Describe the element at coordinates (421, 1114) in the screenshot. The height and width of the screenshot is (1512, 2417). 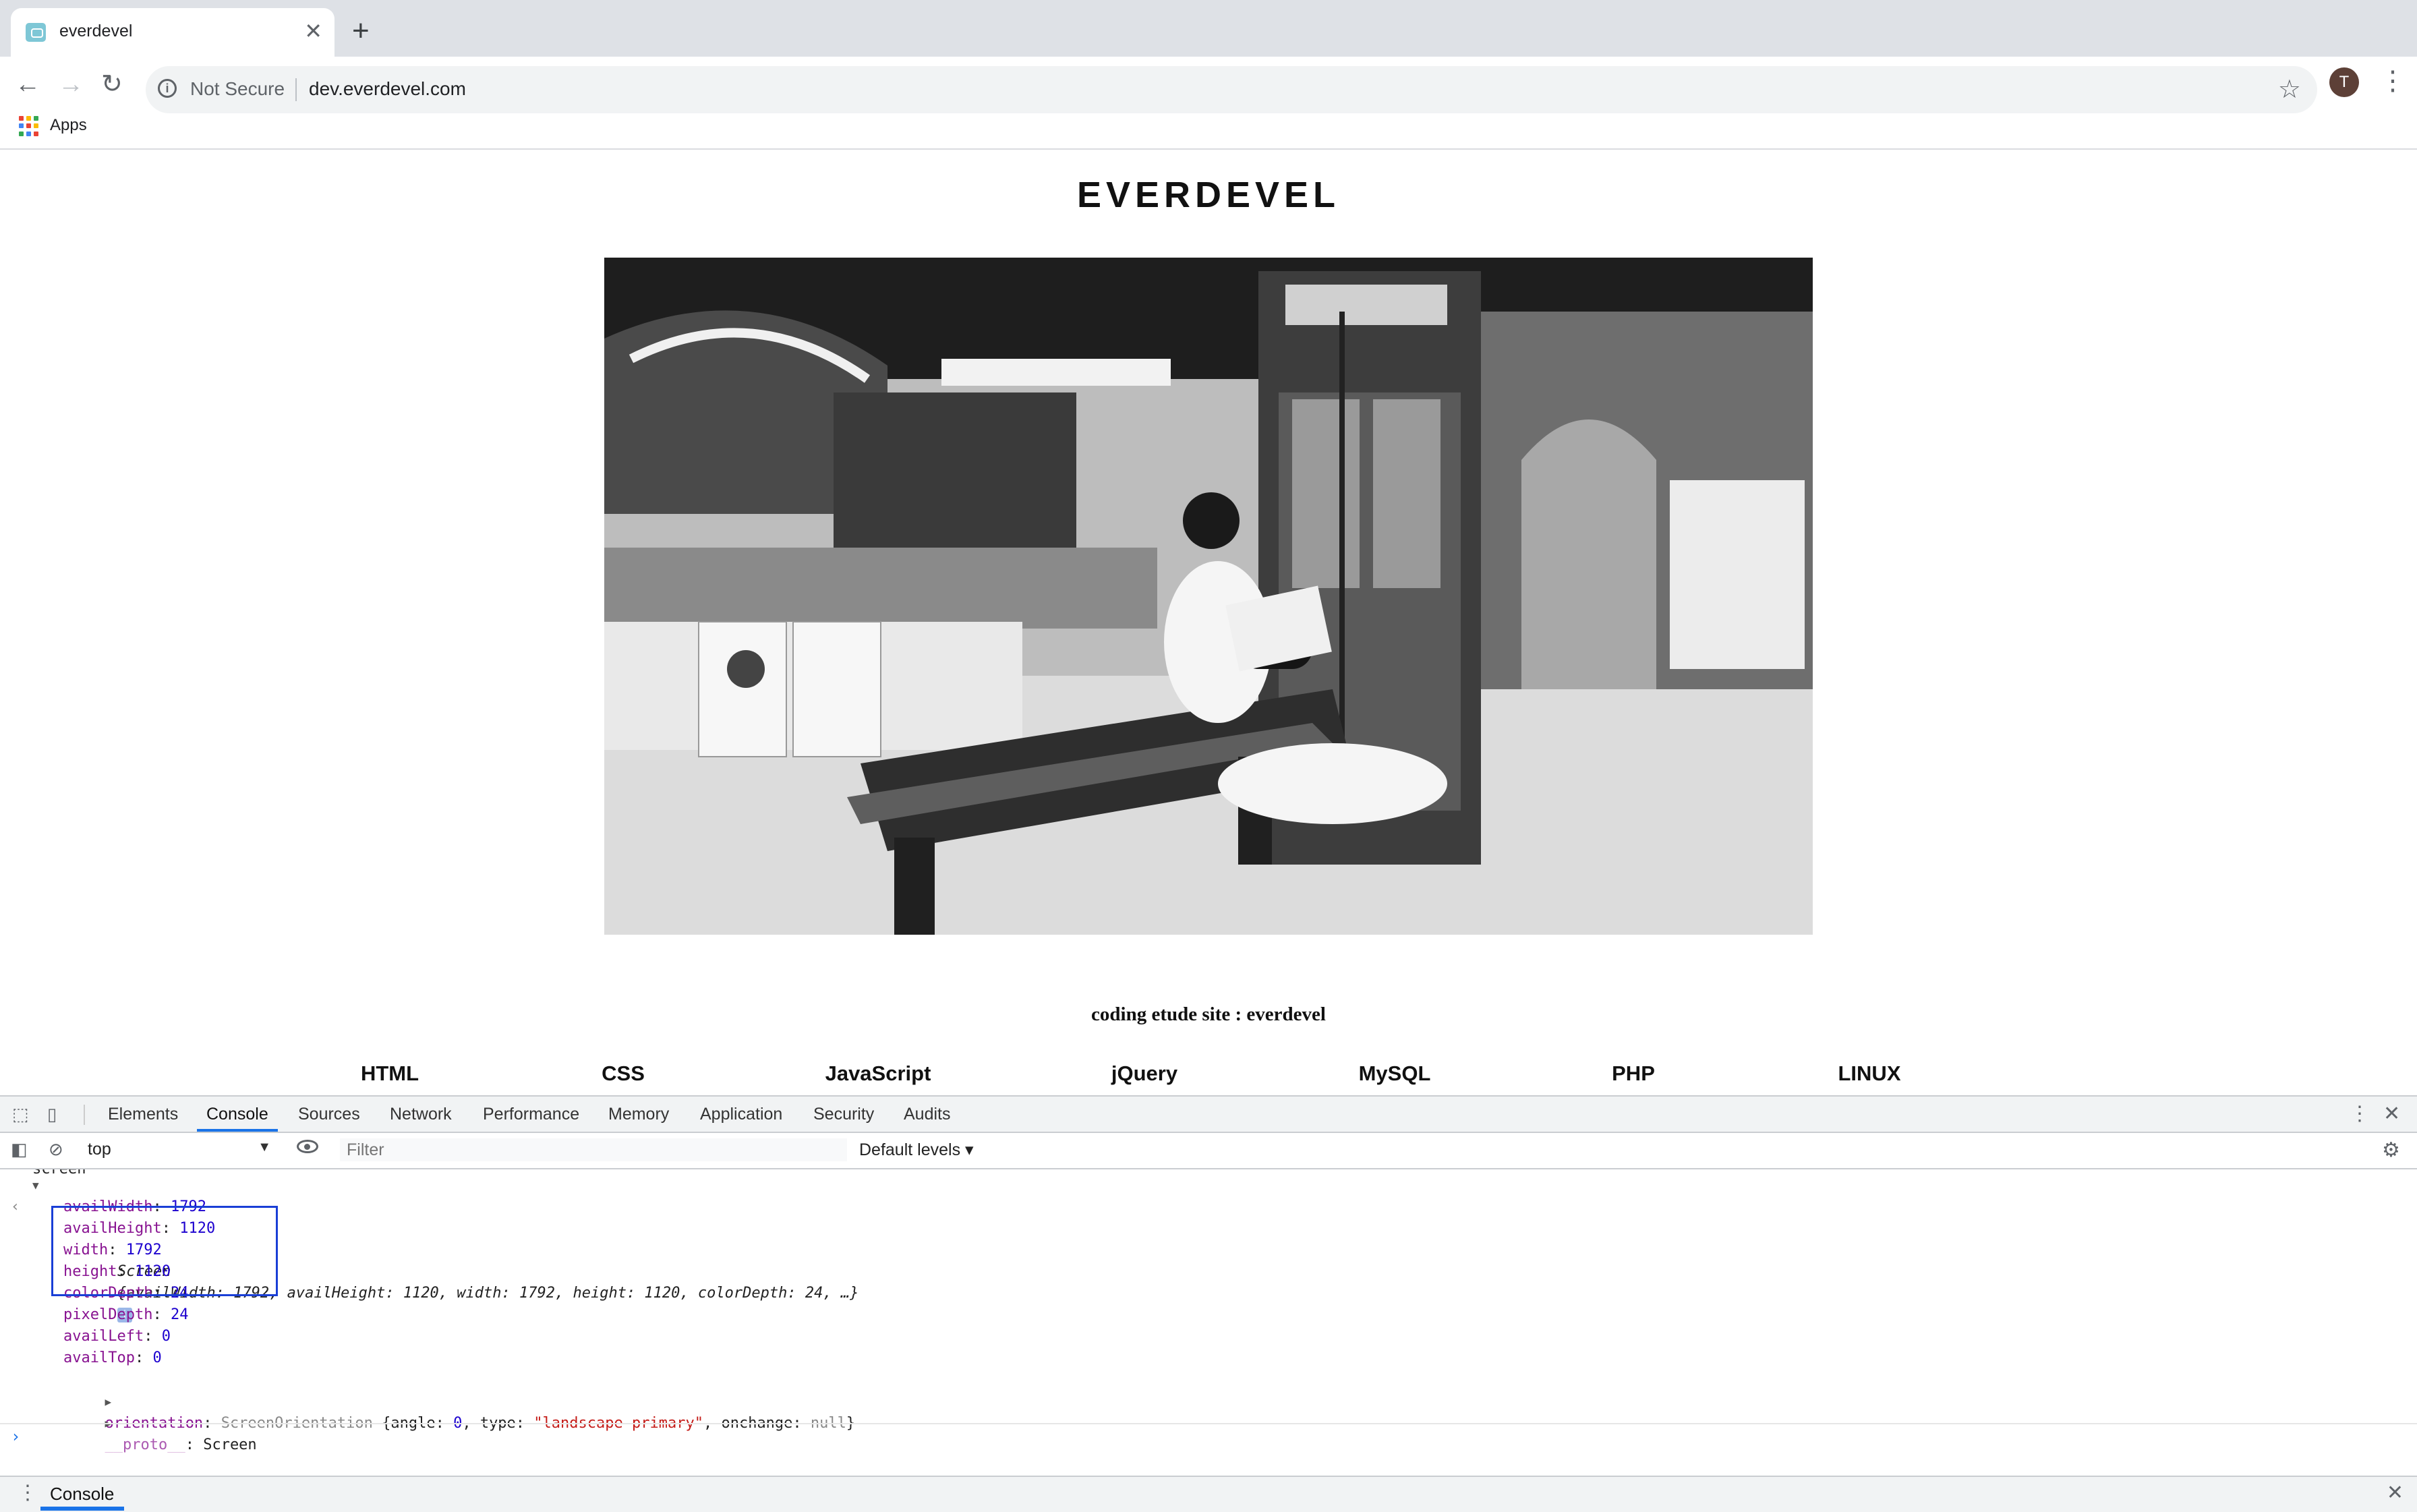
I see `tab-network: Network` at that location.